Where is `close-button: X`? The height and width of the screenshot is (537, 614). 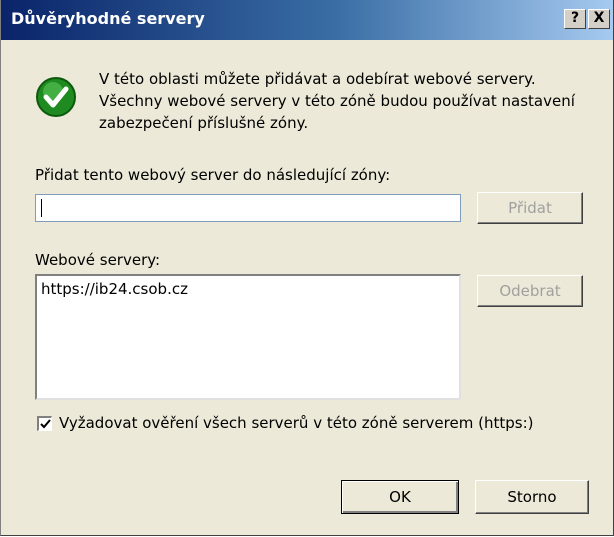 close-button: X is located at coordinates (599, 19).